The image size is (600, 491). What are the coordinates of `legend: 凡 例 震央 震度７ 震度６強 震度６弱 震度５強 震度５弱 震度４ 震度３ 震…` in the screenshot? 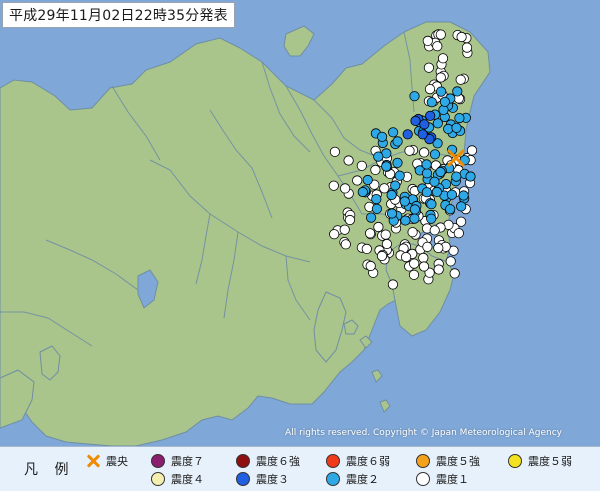 It's located at (300, 468).